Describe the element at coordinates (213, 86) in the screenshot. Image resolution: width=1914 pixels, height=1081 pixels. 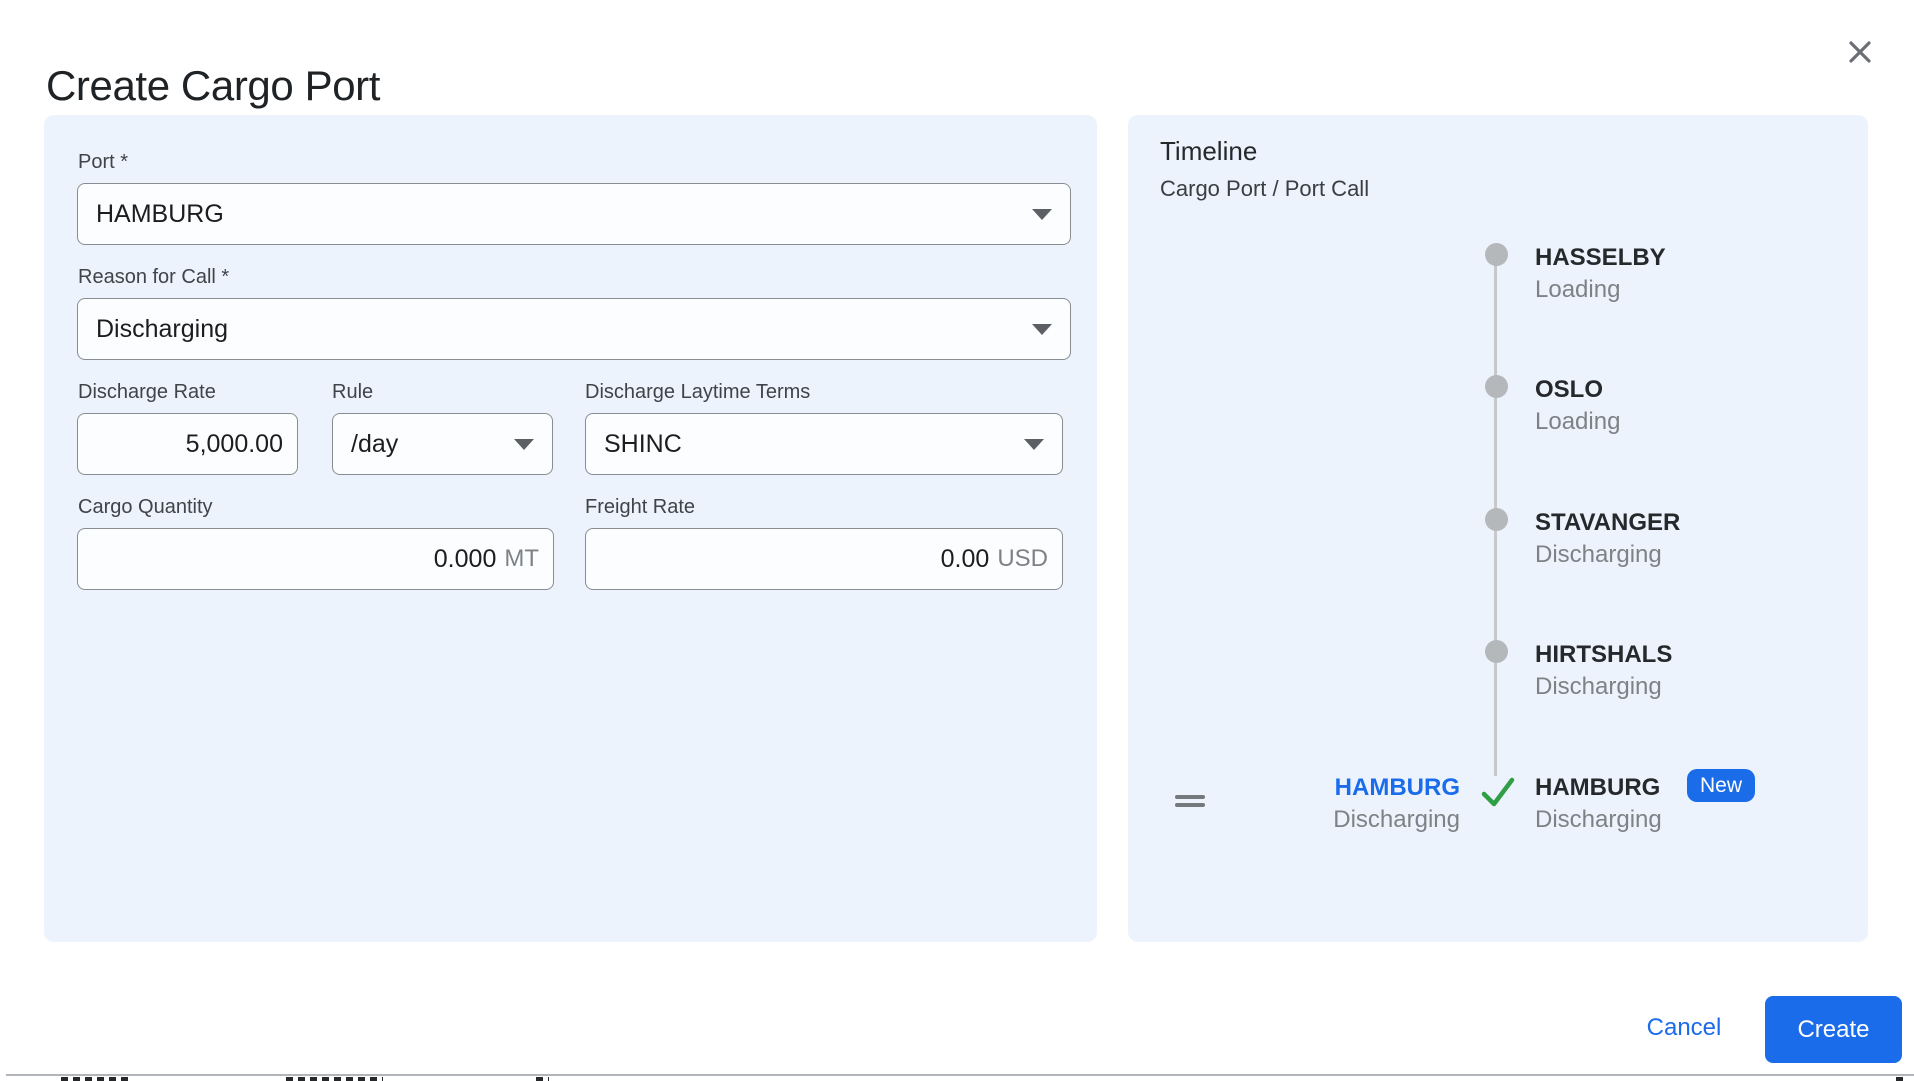
I see `page-title: Create Cargo Port` at that location.